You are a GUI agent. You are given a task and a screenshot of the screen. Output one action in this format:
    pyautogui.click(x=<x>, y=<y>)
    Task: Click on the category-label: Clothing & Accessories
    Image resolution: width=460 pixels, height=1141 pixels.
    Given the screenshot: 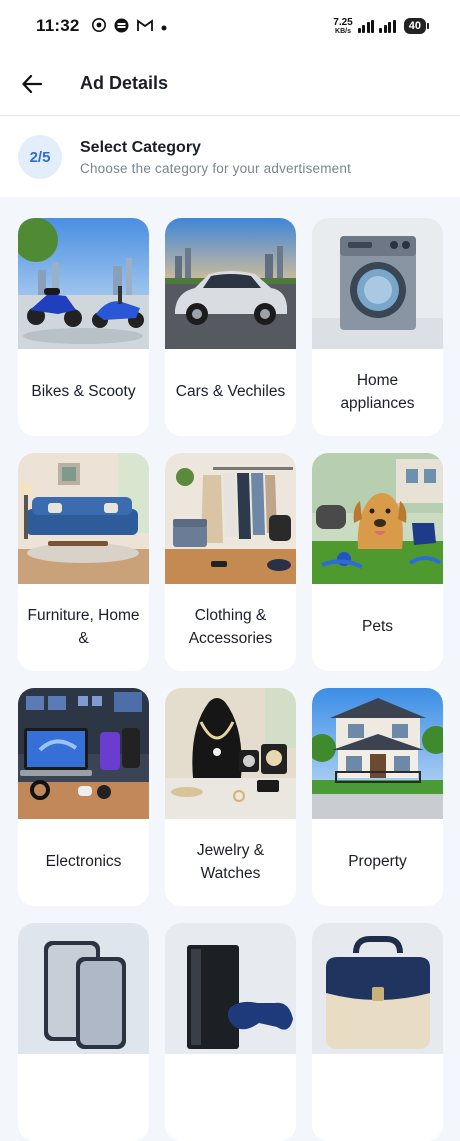 What is the action you would take?
    pyautogui.click(x=230, y=627)
    